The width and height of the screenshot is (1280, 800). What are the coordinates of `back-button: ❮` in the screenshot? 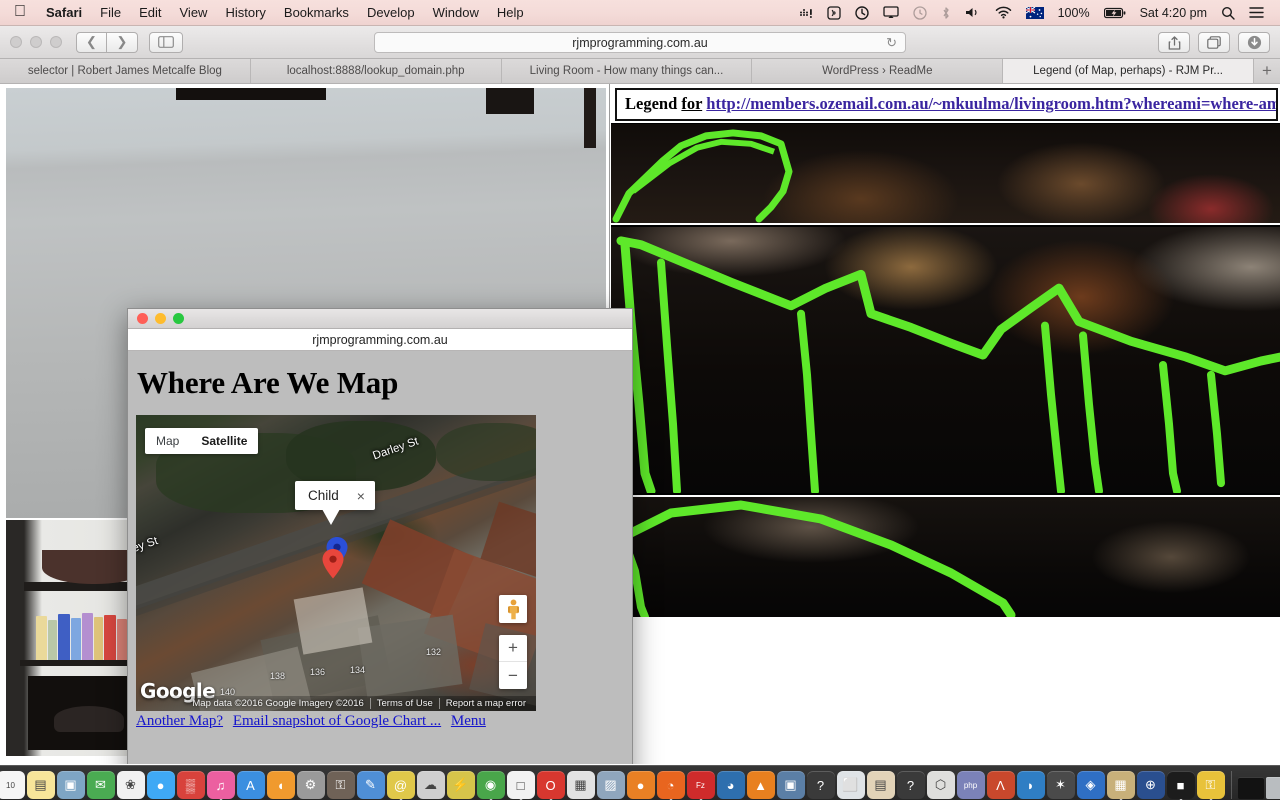 It's located at (91, 42).